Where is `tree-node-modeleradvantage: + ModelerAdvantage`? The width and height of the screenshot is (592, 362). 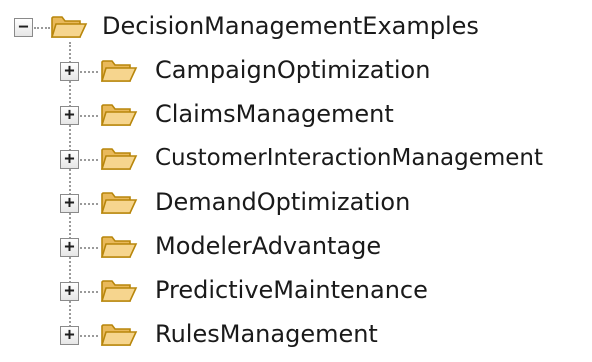
tree-node-modeleradvantage: + ModelerAdvantage is located at coordinates (296, 248).